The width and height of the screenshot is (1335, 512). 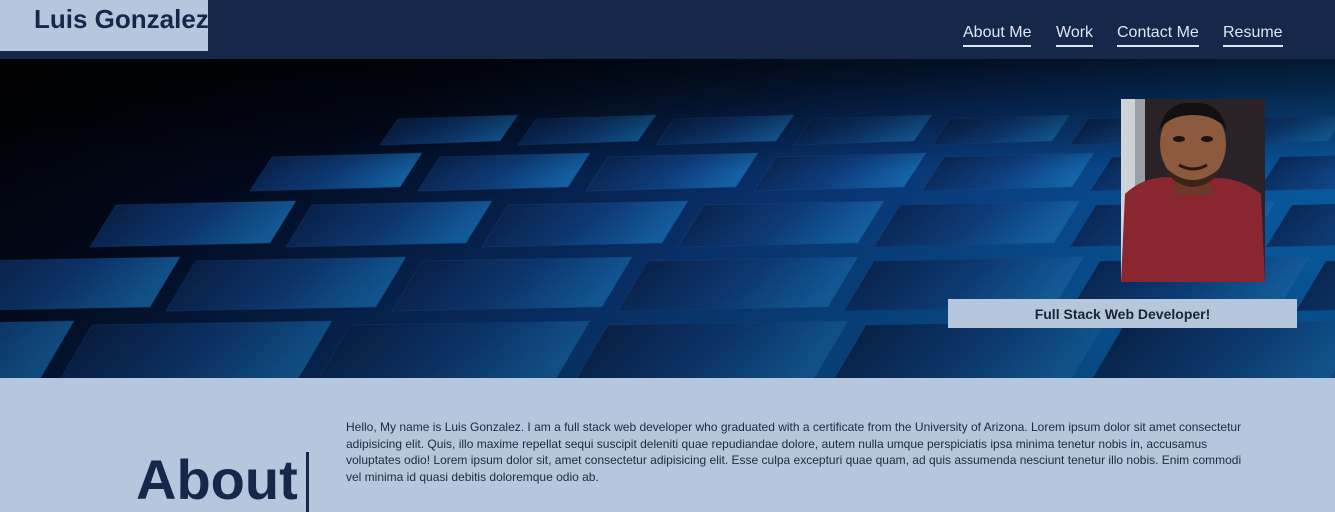 I want to click on nav-about-me: About Me, so click(x=997, y=35).